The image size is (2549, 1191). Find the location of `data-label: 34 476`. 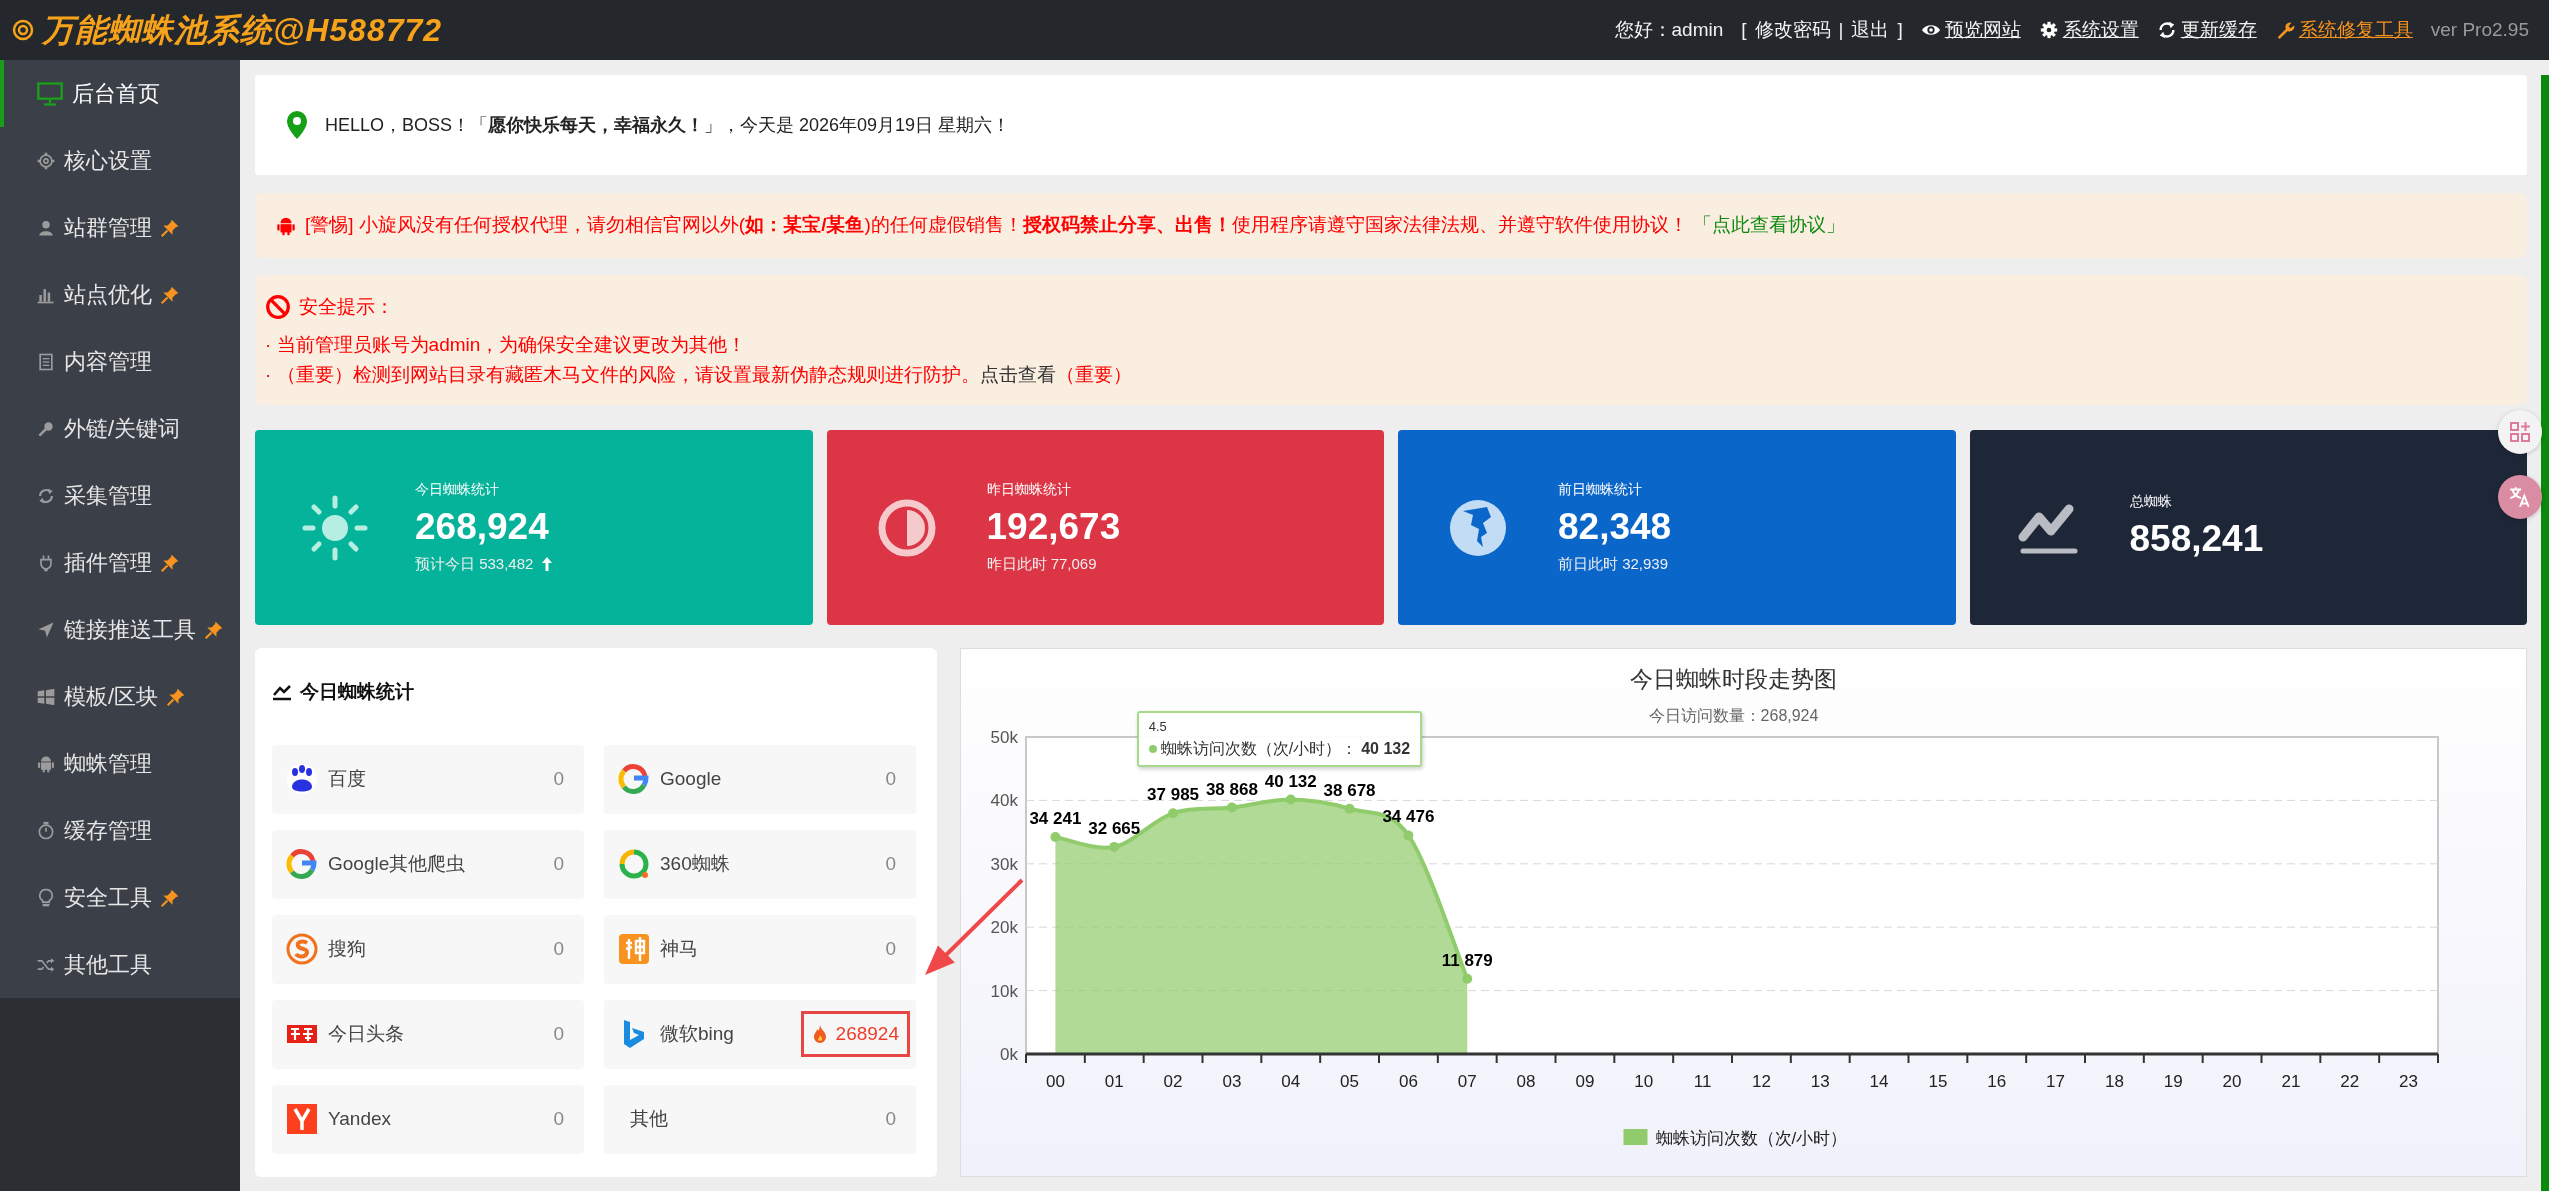

data-label: 34 476 is located at coordinates (1408, 817).